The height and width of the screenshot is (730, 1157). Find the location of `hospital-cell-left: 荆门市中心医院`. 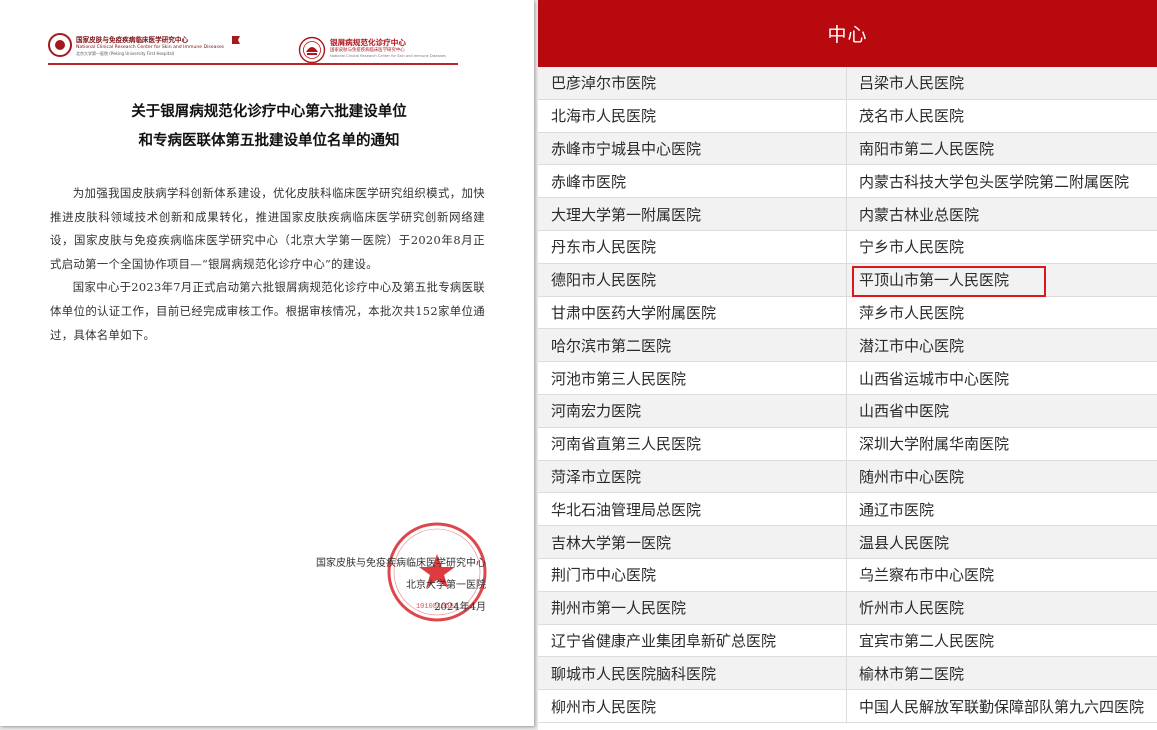

hospital-cell-left: 荆门市中心医院 is located at coordinates (692, 574).